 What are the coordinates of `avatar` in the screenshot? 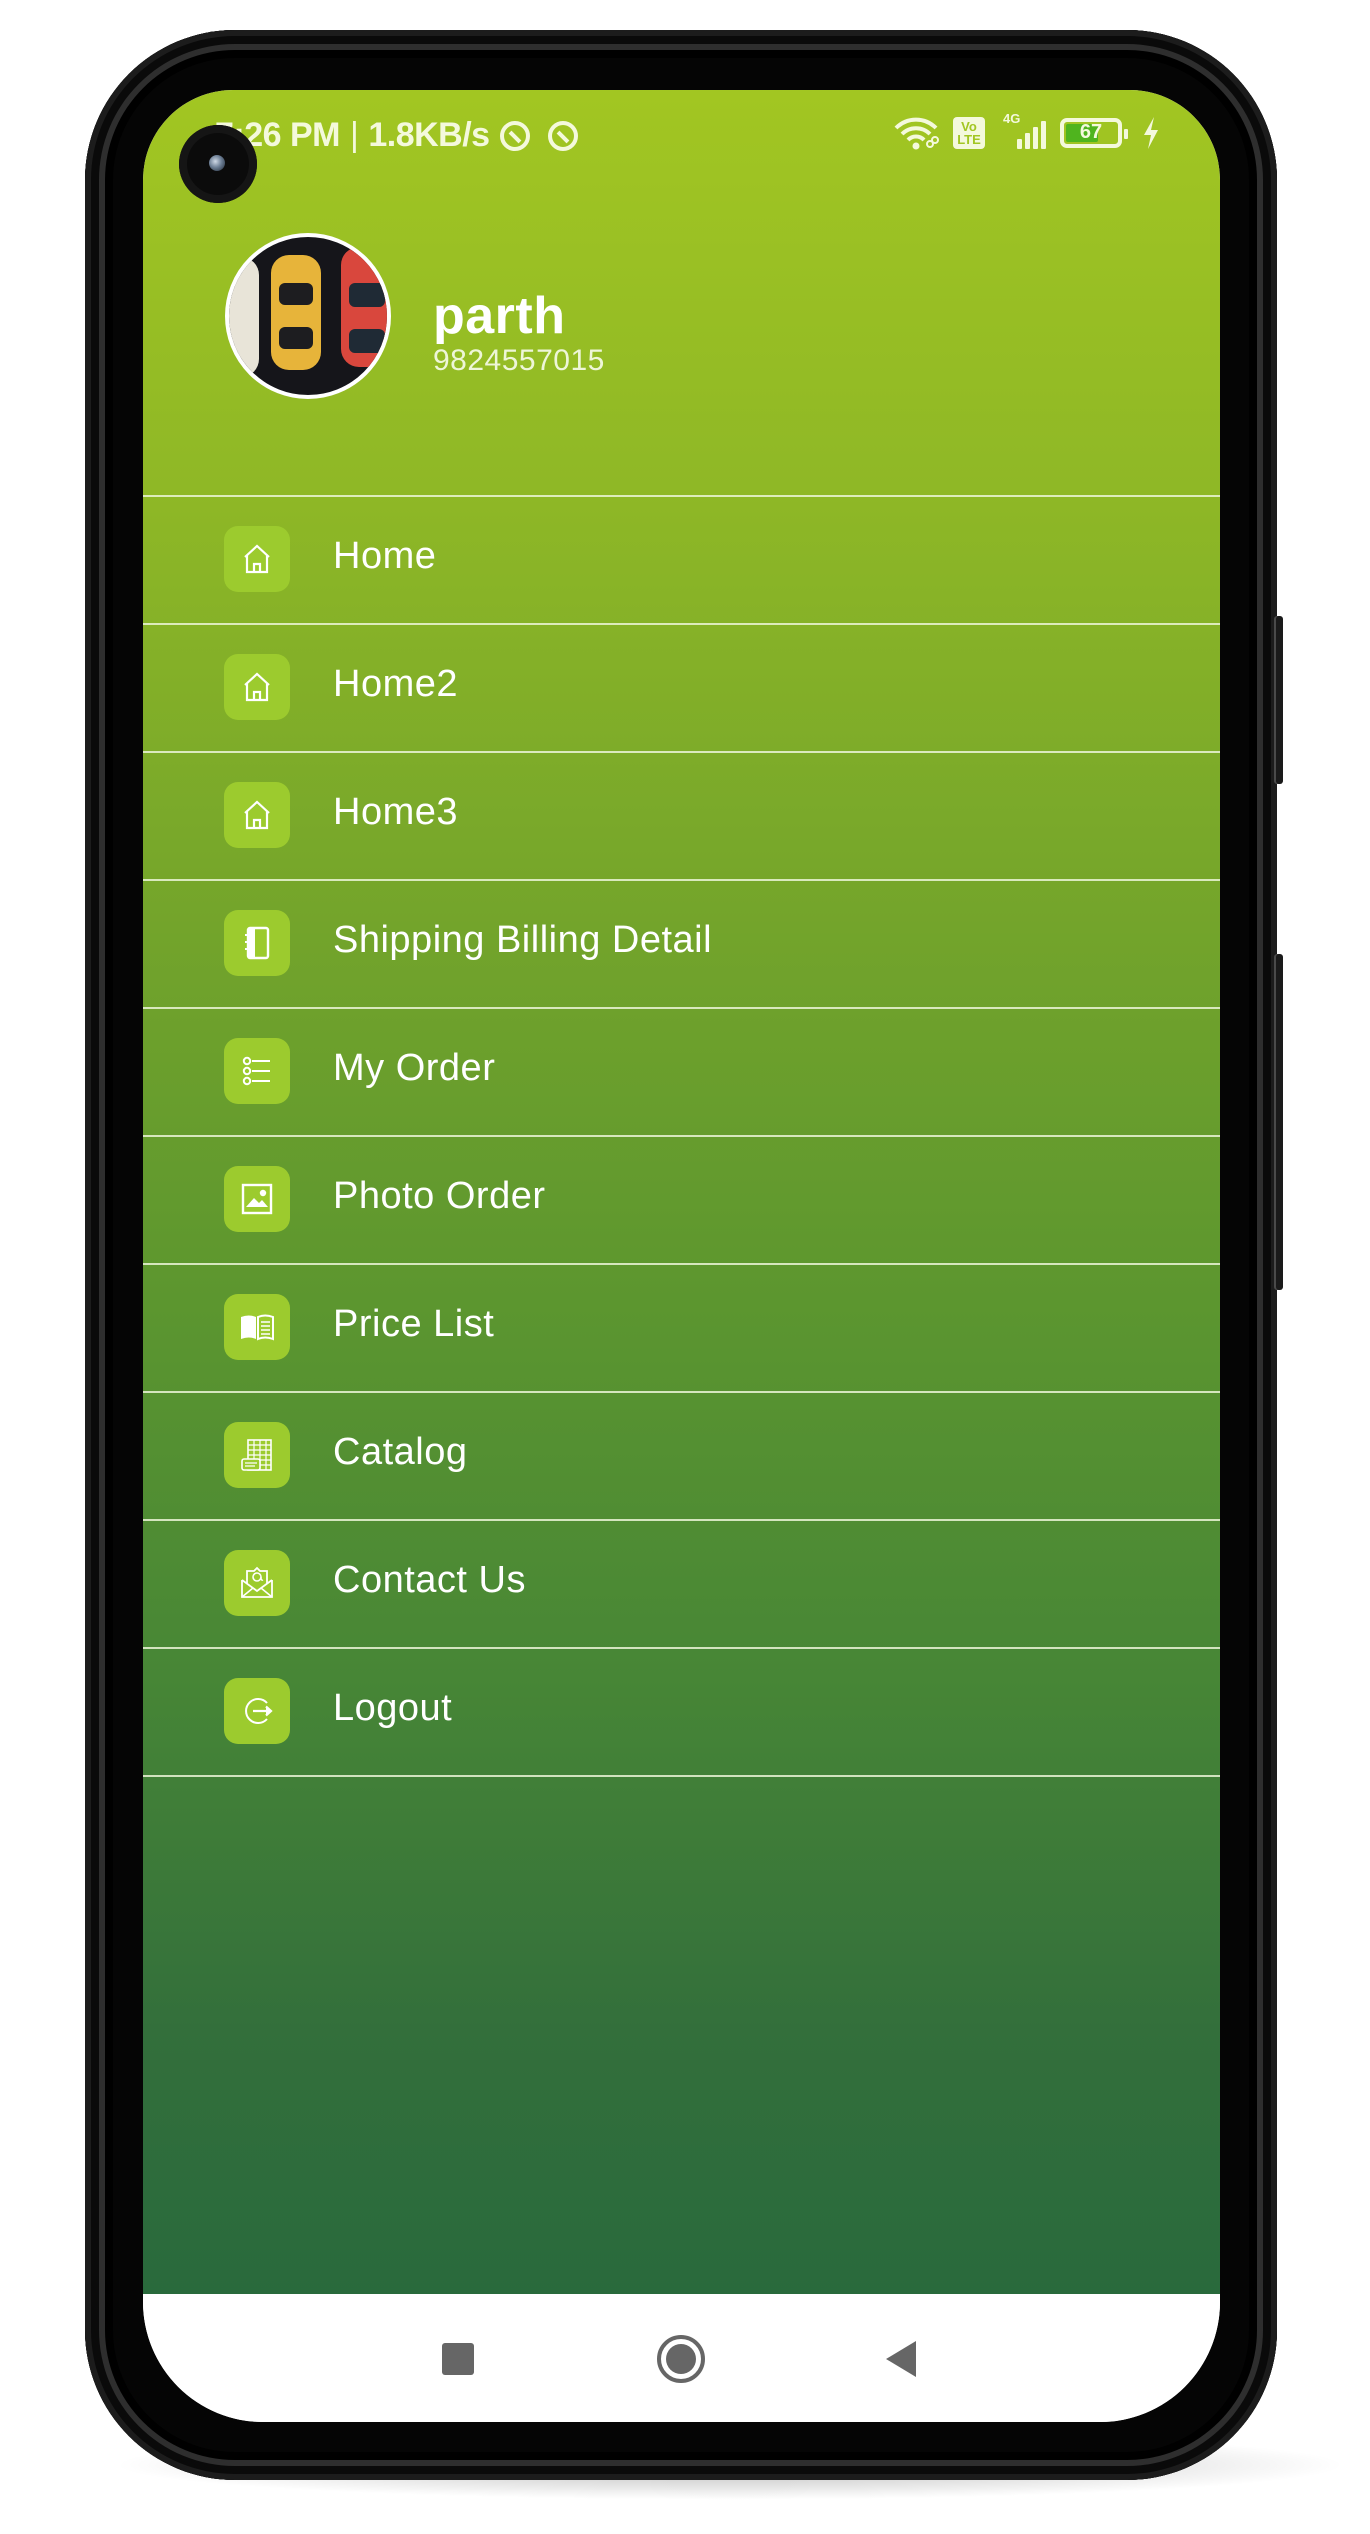 It's located at (308, 316).